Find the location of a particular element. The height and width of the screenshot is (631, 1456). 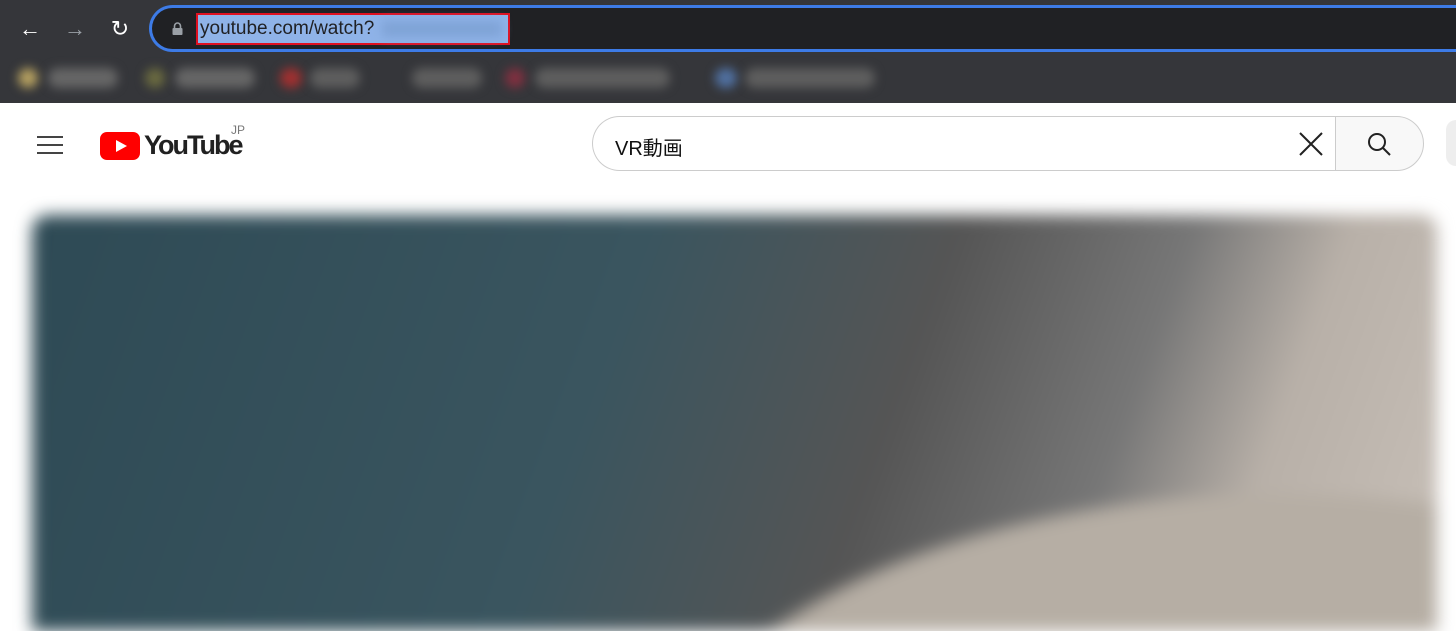

reload-icon: ↻ is located at coordinates (120, 28).